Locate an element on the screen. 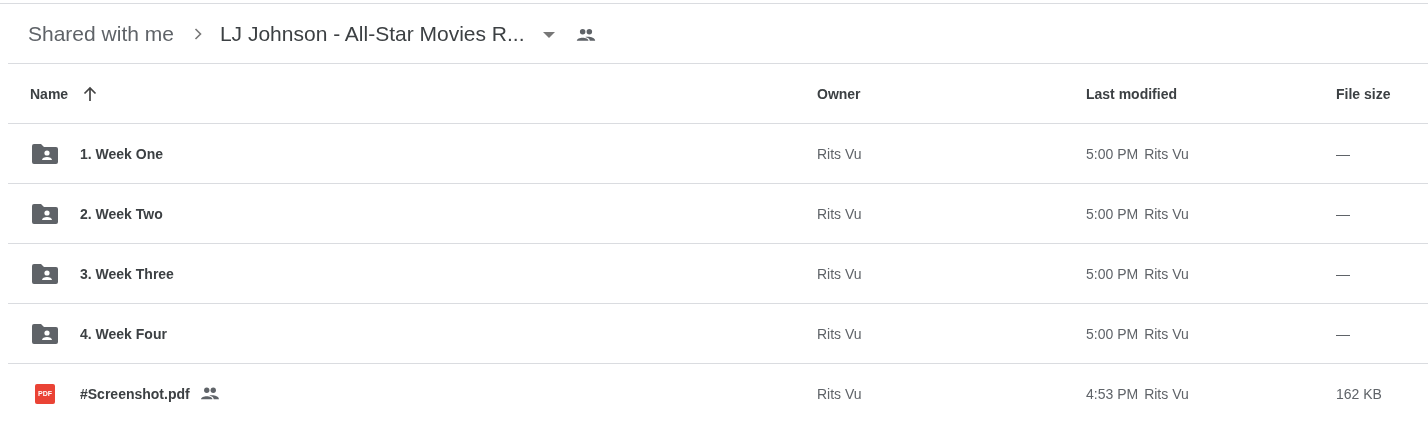 The image size is (1428, 421). chevron-right-icon is located at coordinates (197, 33).